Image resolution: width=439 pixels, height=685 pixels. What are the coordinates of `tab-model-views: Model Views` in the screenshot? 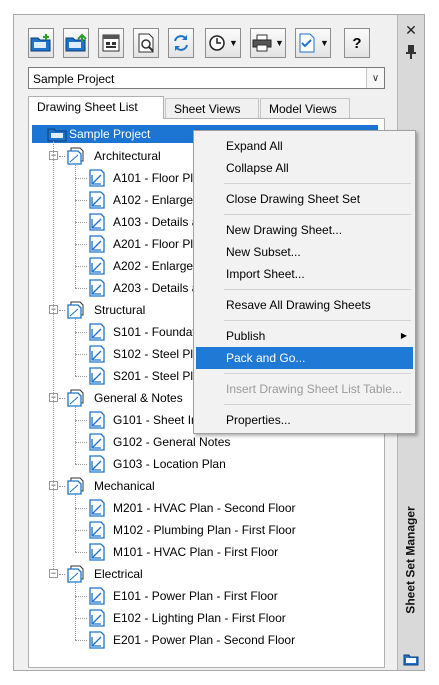 It's located at (305, 108).